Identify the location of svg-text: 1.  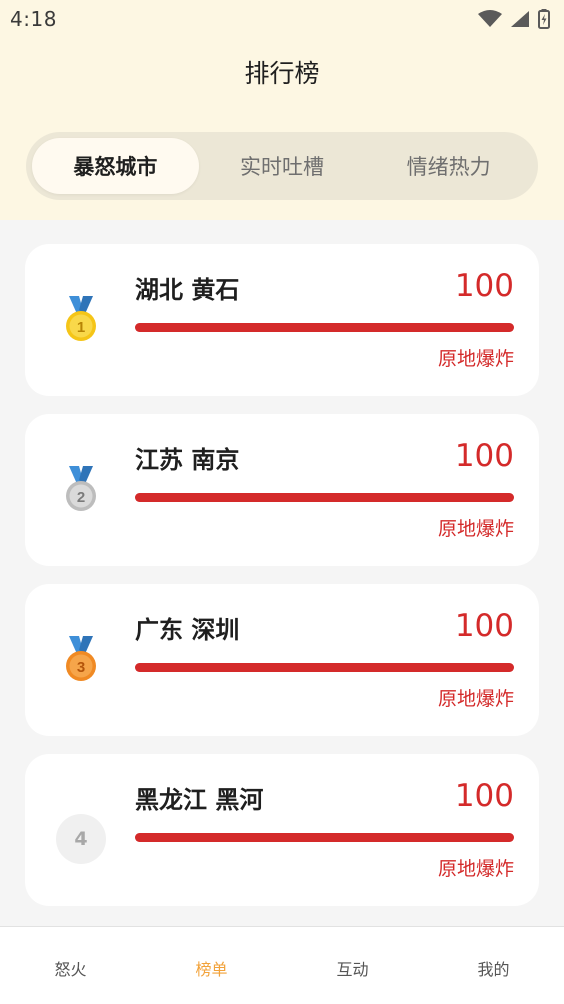
(81, 327).